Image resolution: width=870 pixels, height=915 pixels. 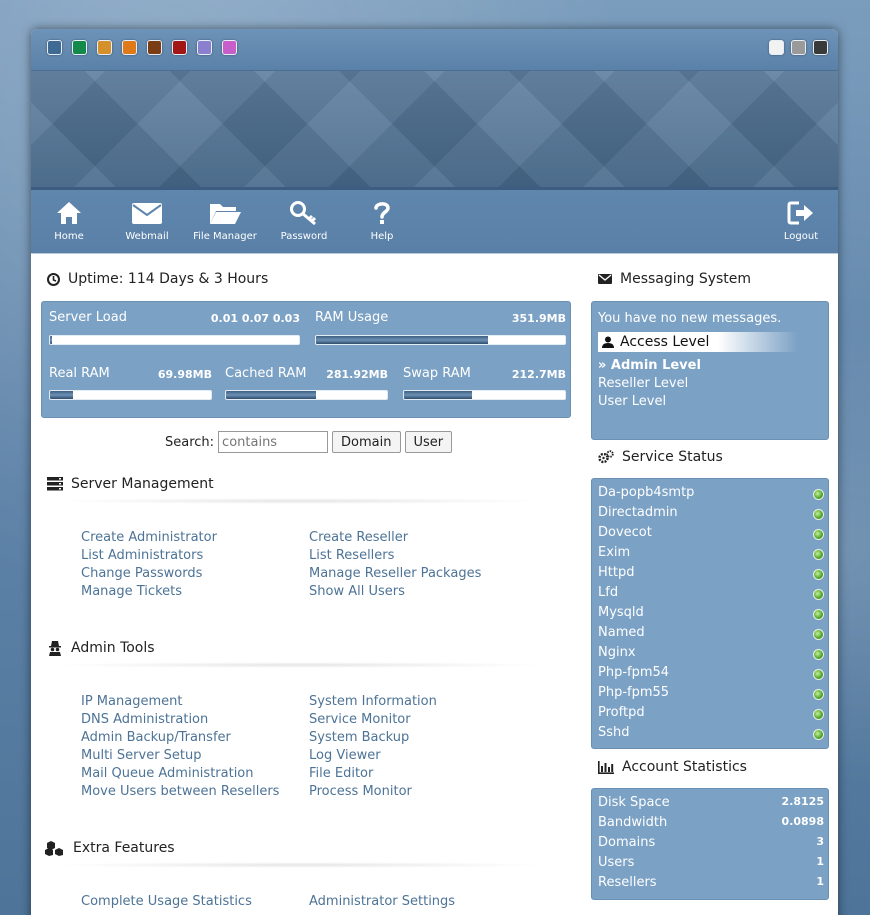 What do you see at coordinates (154, 47) in the screenshot?
I see `color-swatch-brown` at bounding box center [154, 47].